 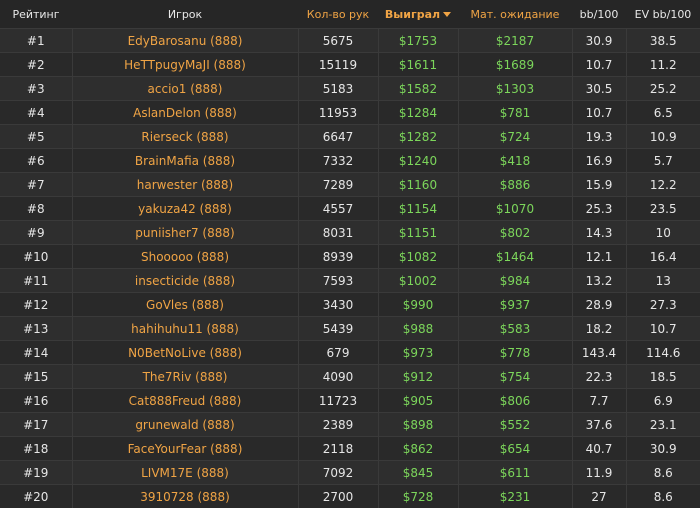 I want to click on player-link: Cat888Freud (888), so click(x=185, y=401).